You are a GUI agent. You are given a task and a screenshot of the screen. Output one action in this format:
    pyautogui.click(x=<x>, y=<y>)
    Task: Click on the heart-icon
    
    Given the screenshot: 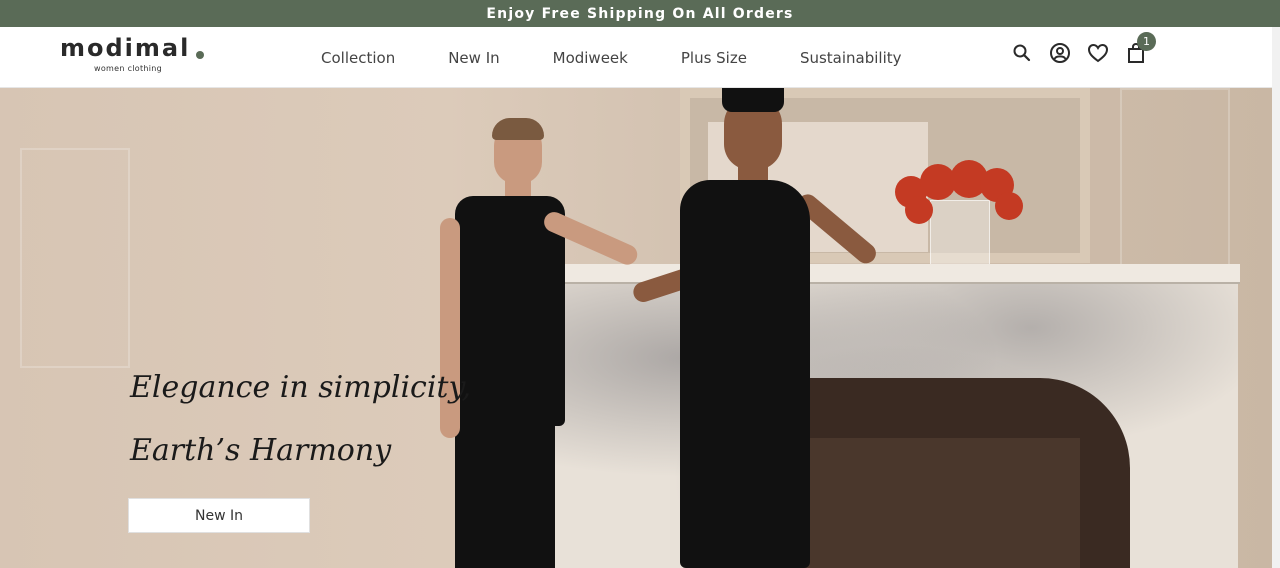 What is the action you would take?
    pyautogui.click(x=1098, y=53)
    